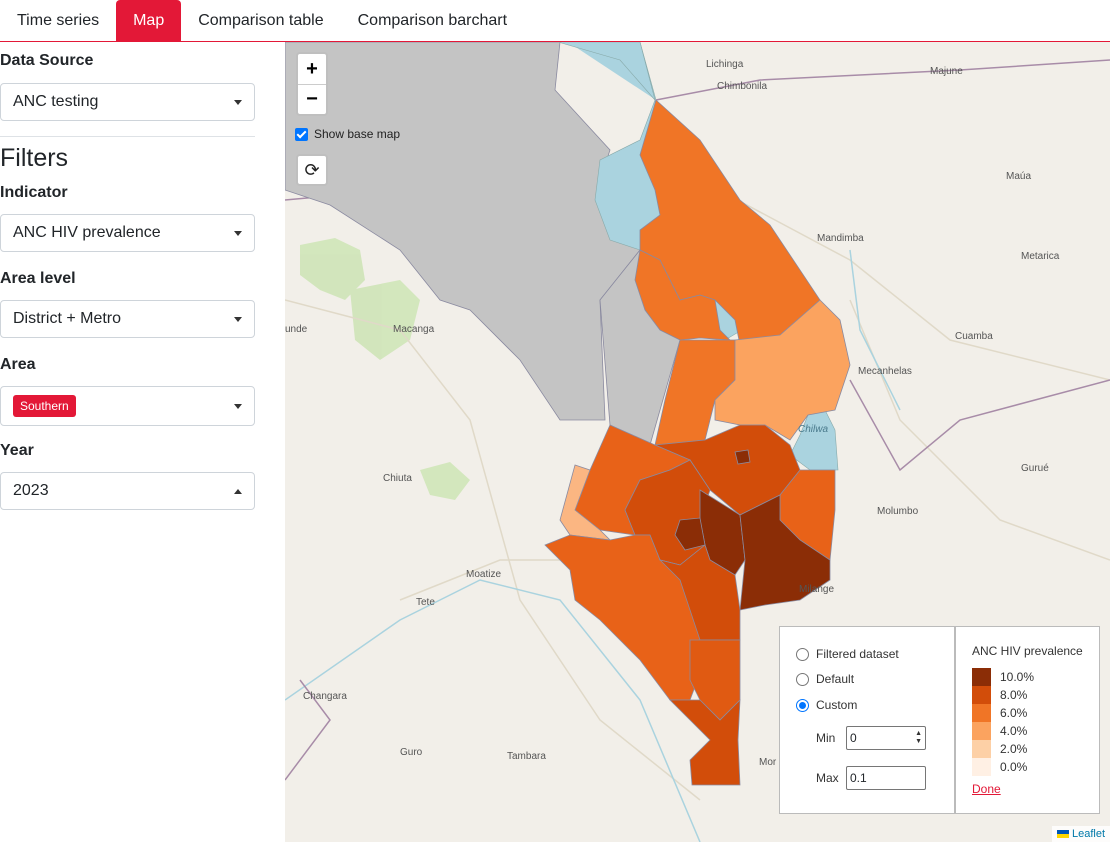 The width and height of the screenshot is (1110, 842). Describe the element at coordinates (31, 490) in the screenshot. I see `year-value: 2023` at that location.